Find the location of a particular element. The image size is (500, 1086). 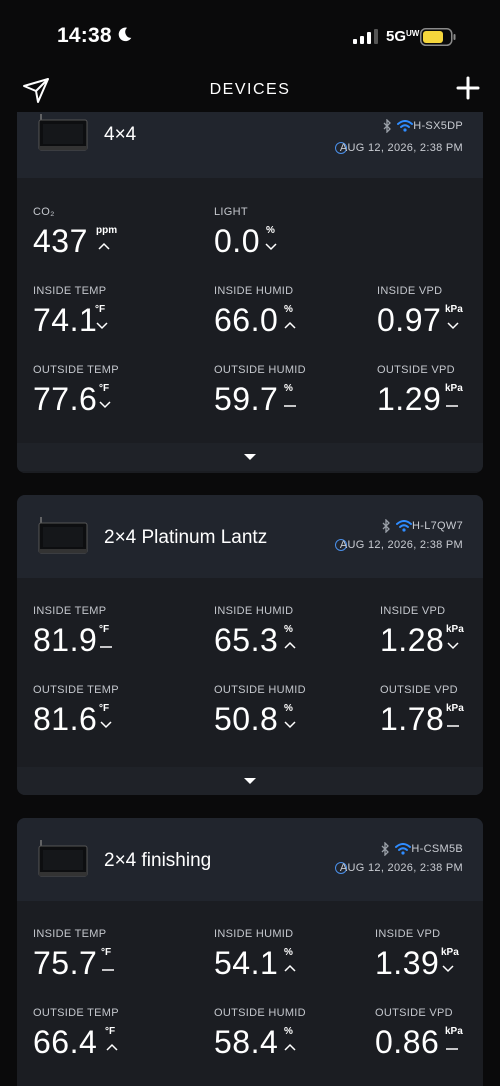

metric-value: 75.7 is located at coordinates (65, 963).